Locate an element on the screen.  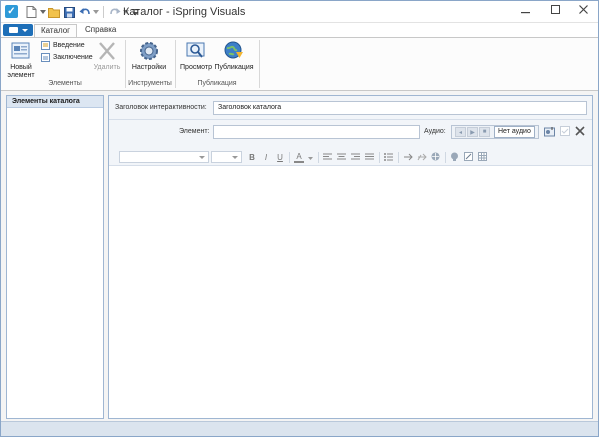
intro-label: Введение is located at coordinates (69, 45).